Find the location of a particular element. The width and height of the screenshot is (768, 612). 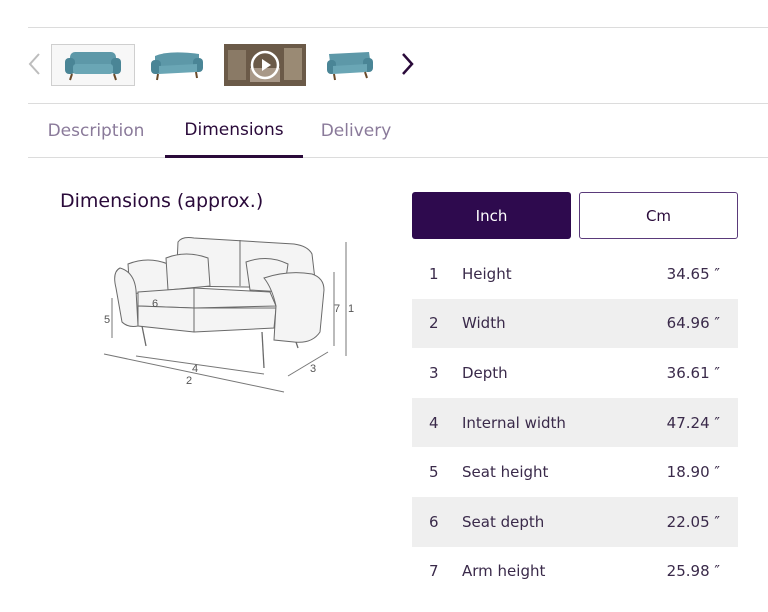

top-divider is located at coordinates (398, 27).